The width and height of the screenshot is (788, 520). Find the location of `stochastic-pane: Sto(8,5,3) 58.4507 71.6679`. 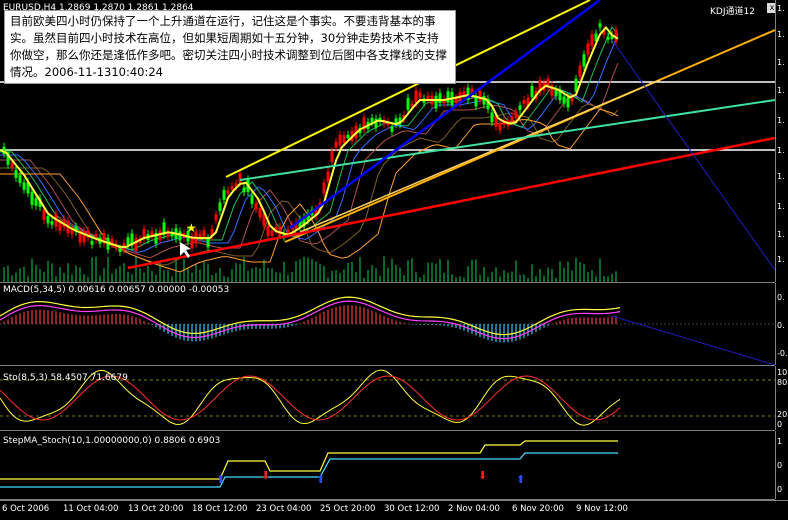

stochastic-pane: Sto(8,5,3) 58.4507 71.6679 is located at coordinates (387, 398).